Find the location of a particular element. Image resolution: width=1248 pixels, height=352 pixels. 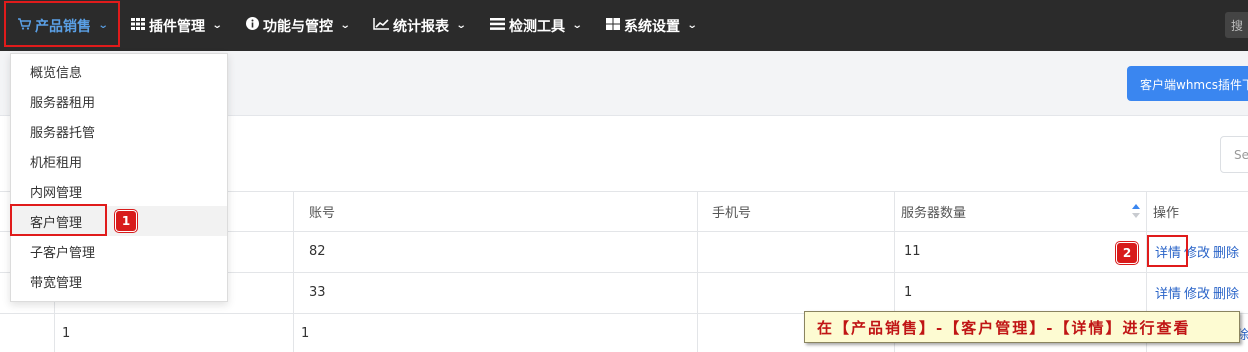

column-header-phone: 手机号 is located at coordinates (731, 211).